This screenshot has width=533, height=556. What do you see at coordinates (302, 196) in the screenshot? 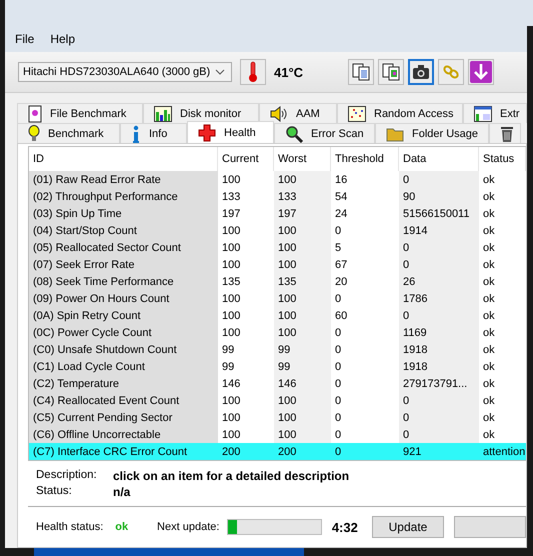
I see `table-cell: 133` at bounding box center [302, 196].